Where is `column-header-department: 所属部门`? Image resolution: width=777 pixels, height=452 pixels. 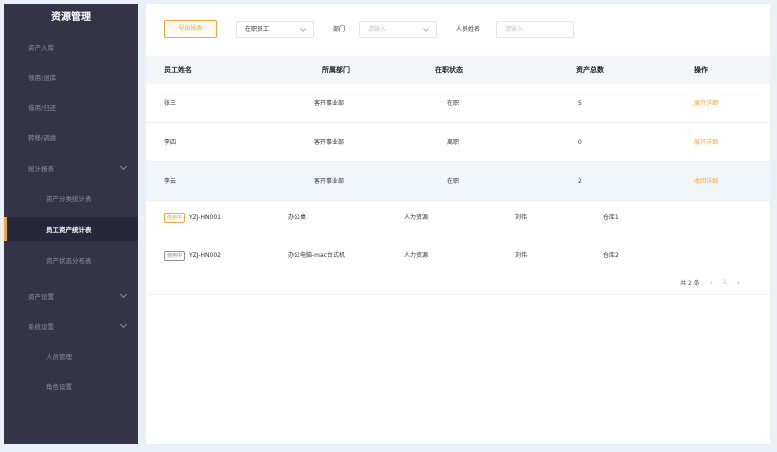
column-header-department: 所属部门 is located at coordinates (336, 70).